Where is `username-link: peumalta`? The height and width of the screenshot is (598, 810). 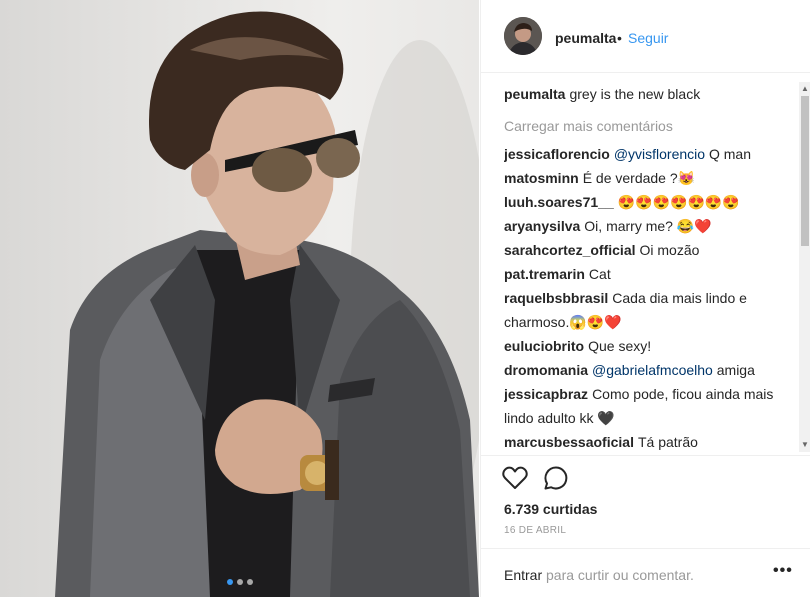
username-link: peumalta is located at coordinates (585, 38).